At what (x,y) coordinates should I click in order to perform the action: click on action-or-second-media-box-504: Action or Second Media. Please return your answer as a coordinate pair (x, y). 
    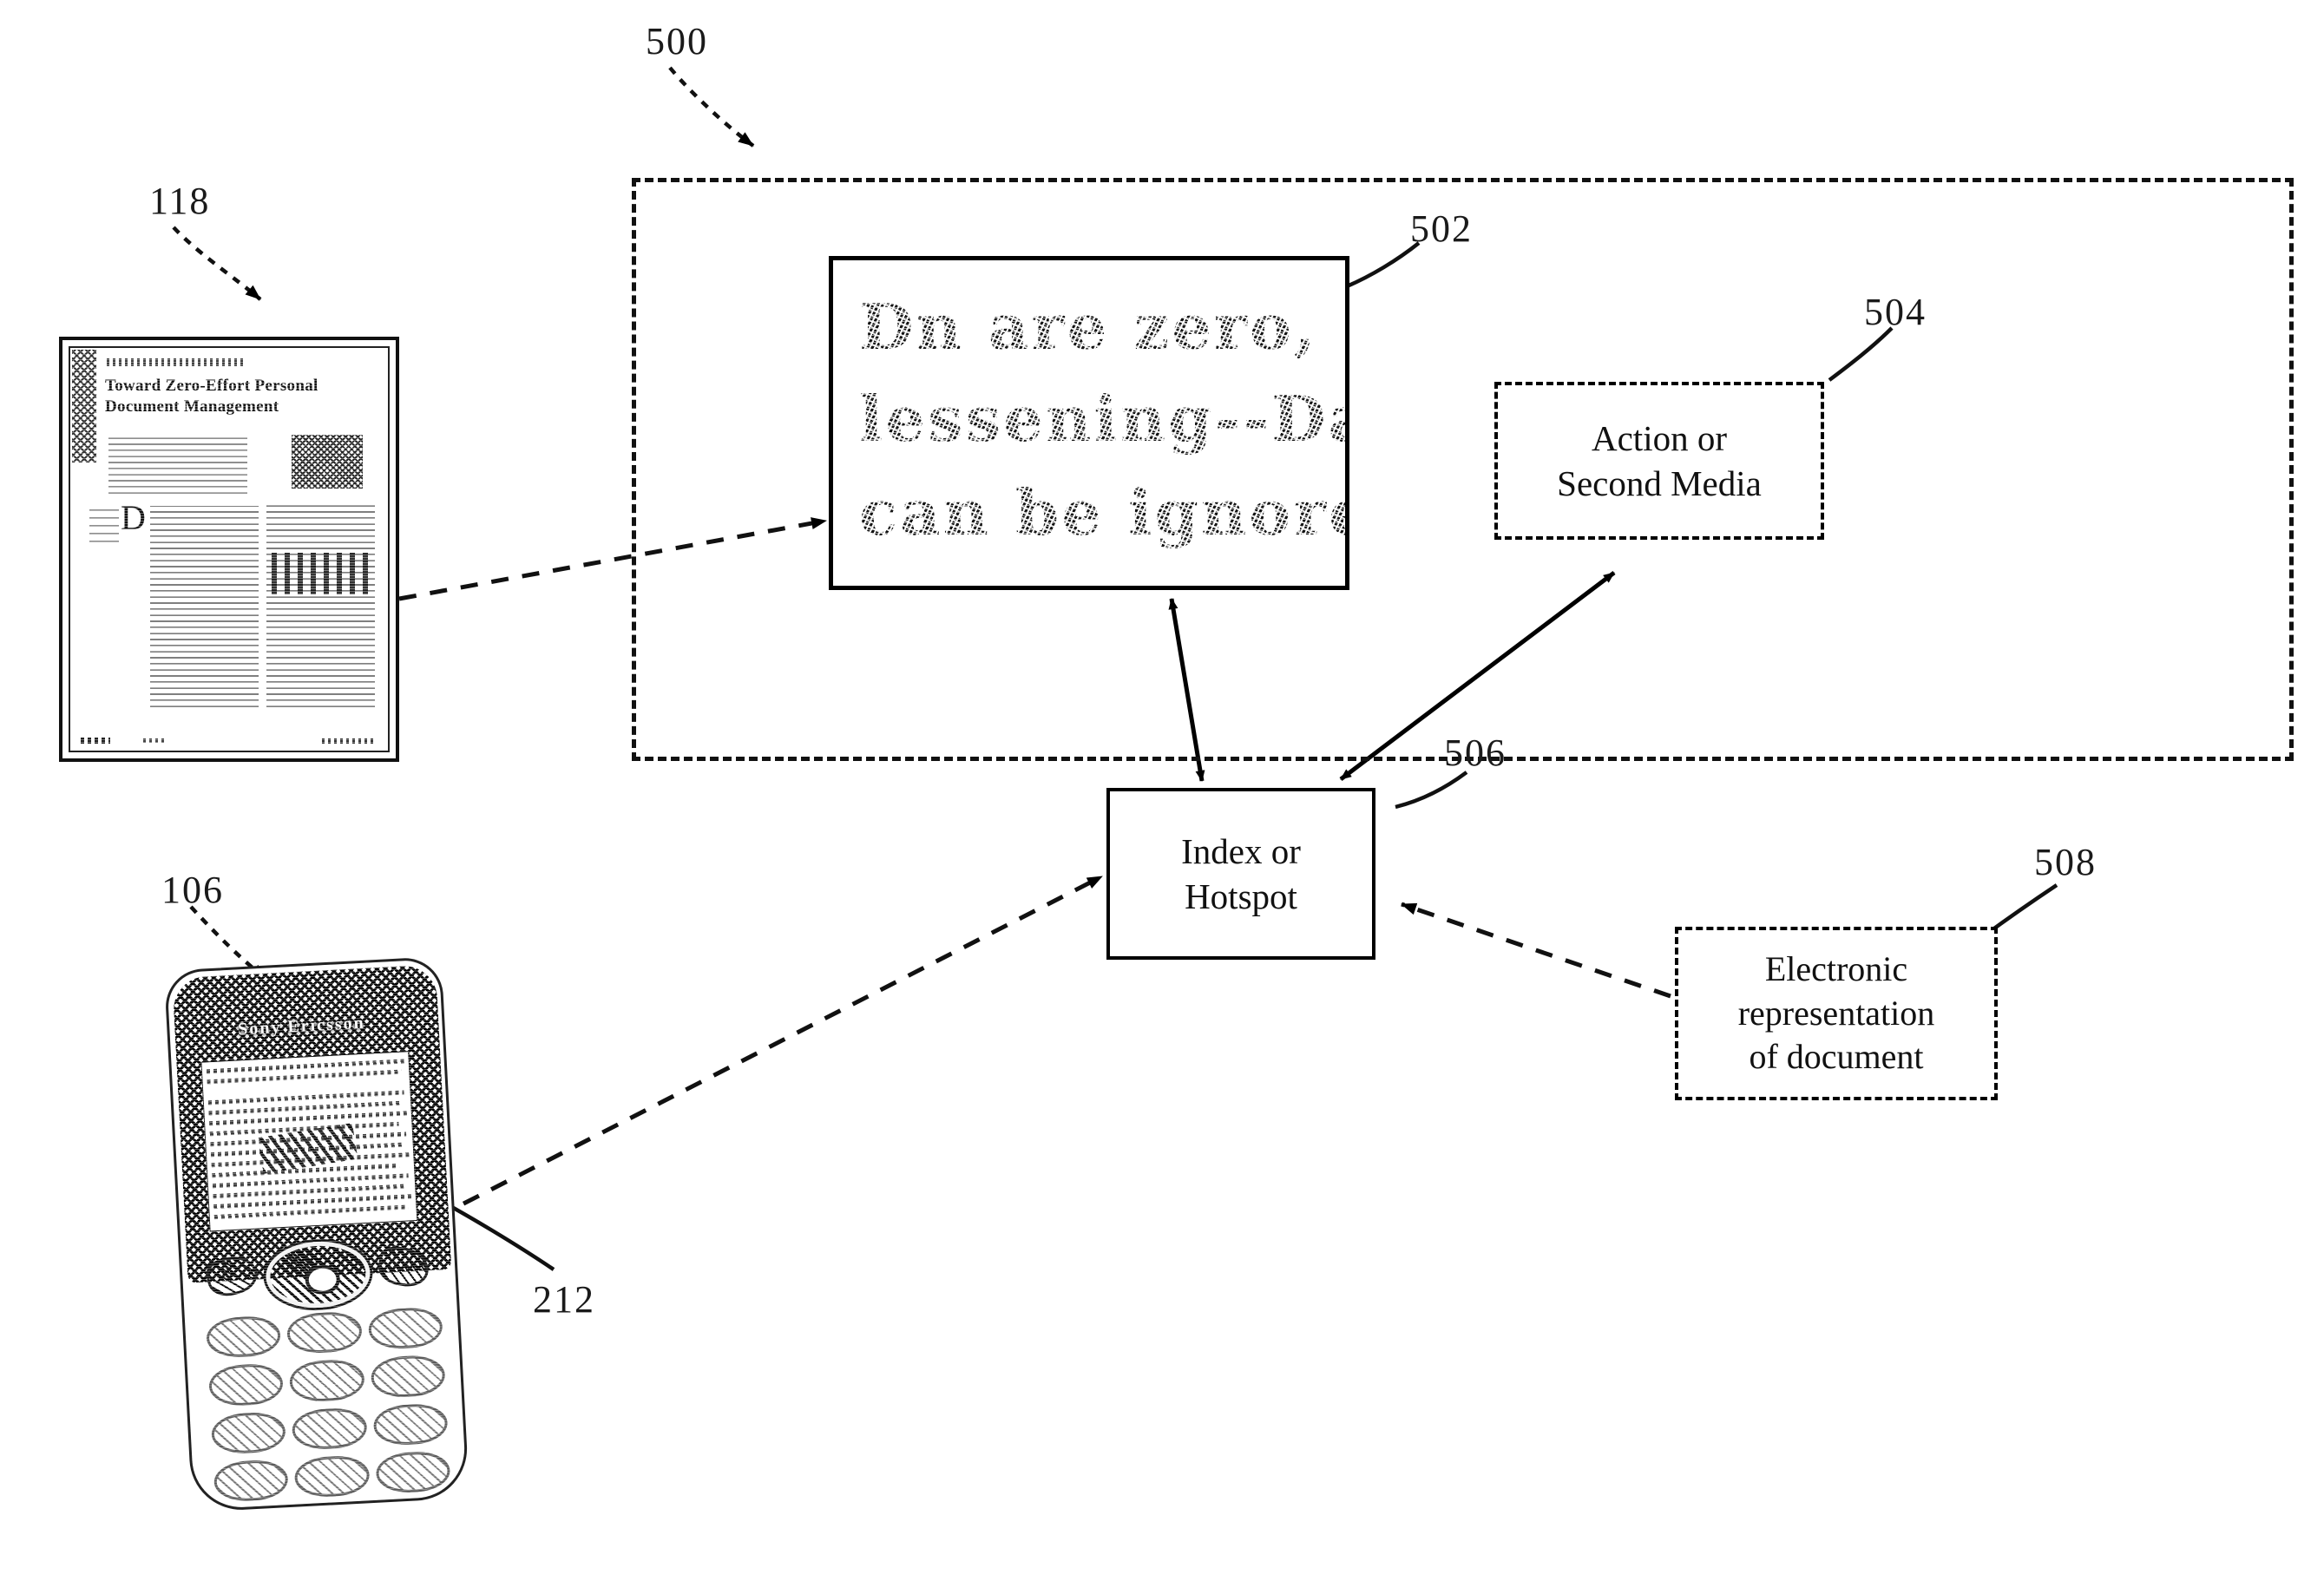
    Looking at the image, I should click on (1659, 461).